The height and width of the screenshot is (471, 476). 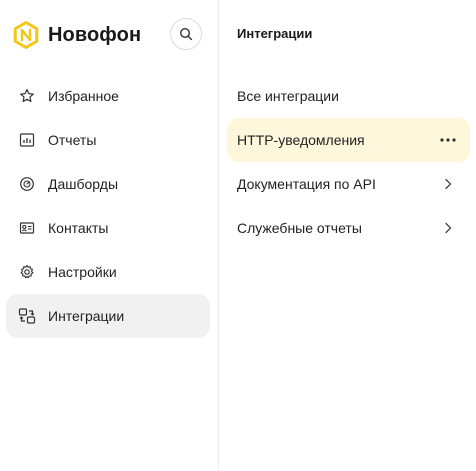 I want to click on sidebar-item-label: Отчеты, so click(x=72, y=140).